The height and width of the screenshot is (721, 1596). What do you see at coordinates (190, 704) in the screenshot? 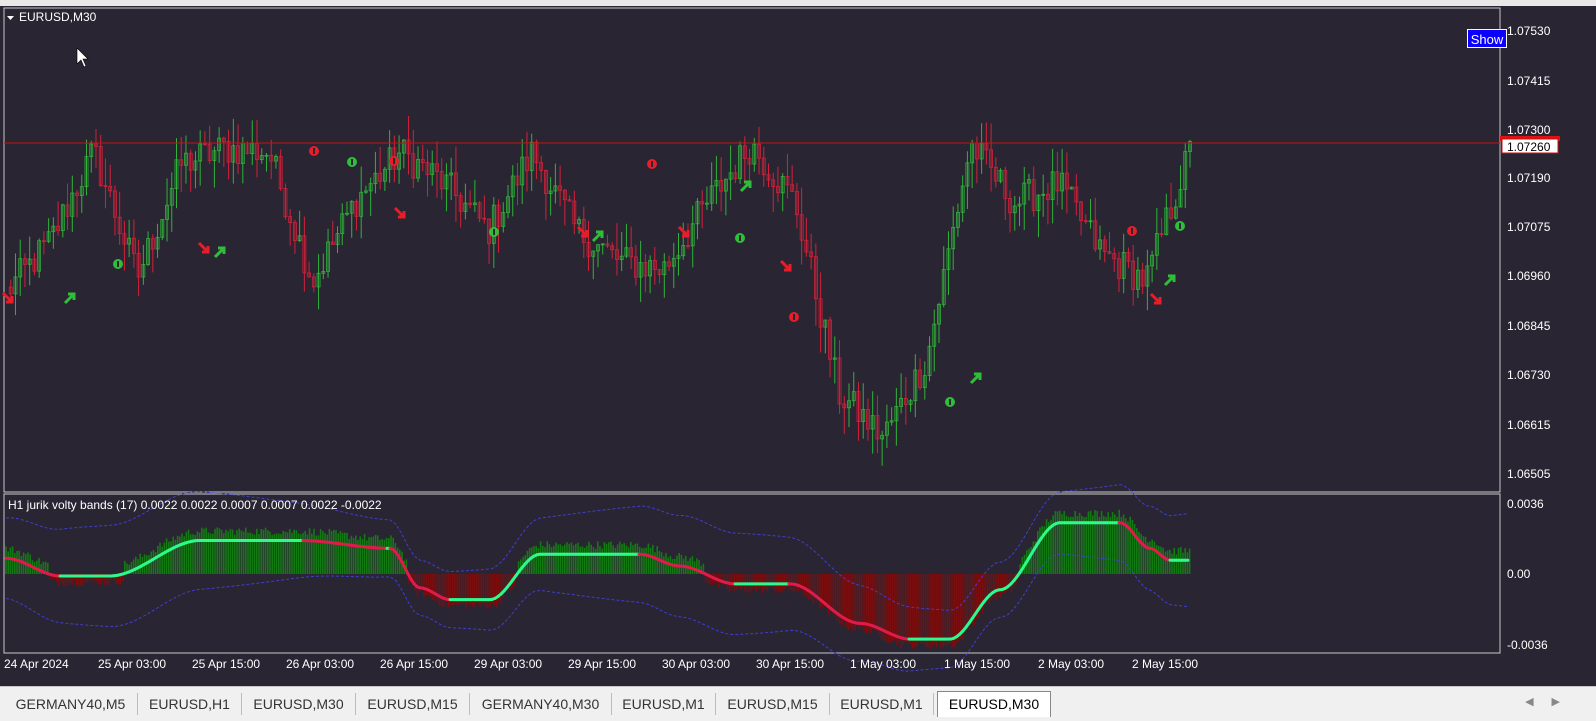
I see `tab-eurusd-h1: EURUSD,H1` at bounding box center [190, 704].